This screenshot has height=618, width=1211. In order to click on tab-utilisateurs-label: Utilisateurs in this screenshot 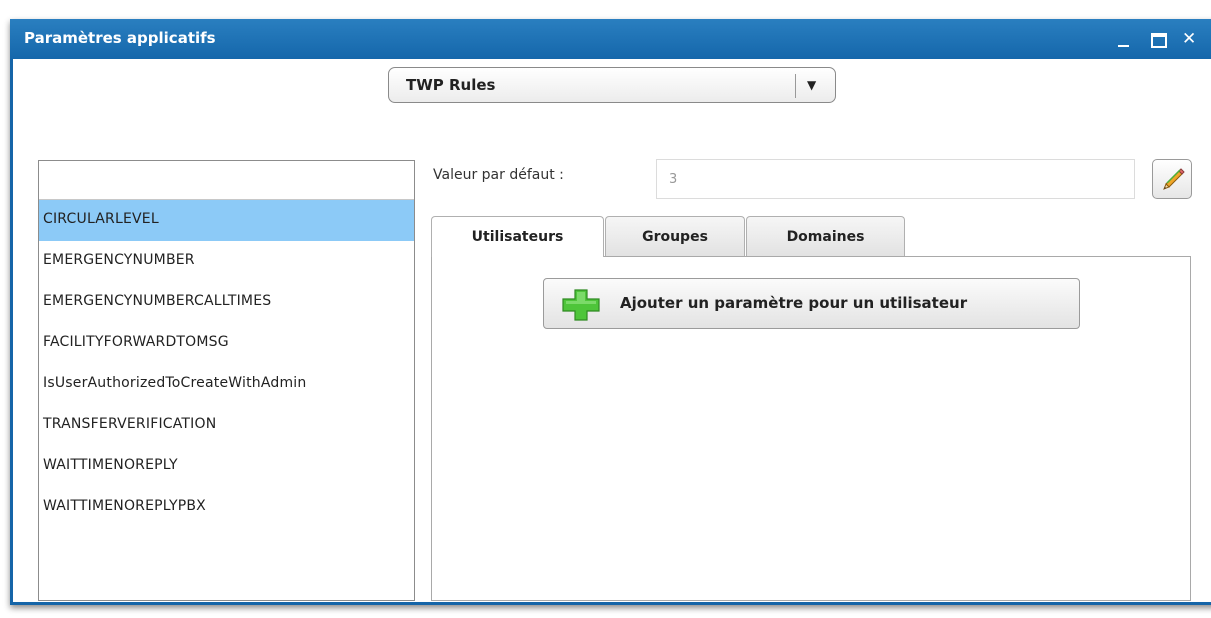, I will do `click(517, 237)`.